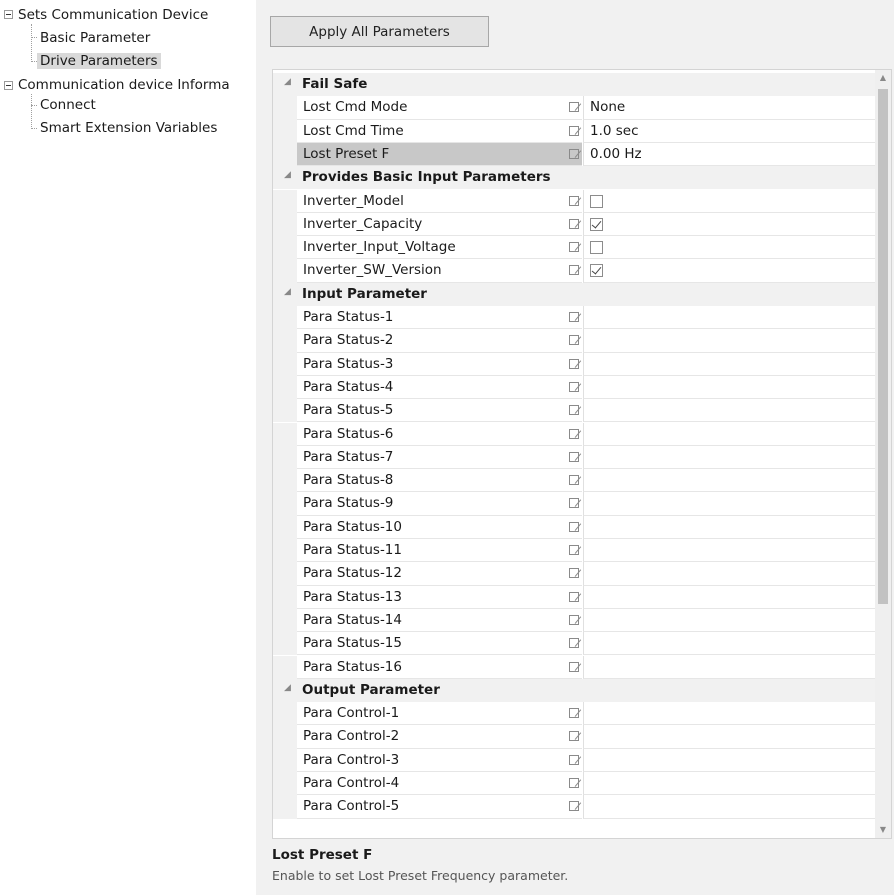 This screenshot has height=895, width=894. What do you see at coordinates (113, 15) in the screenshot?
I see `tree-item-sets-communication-device: Sets Communication Device` at bounding box center [113, 15].